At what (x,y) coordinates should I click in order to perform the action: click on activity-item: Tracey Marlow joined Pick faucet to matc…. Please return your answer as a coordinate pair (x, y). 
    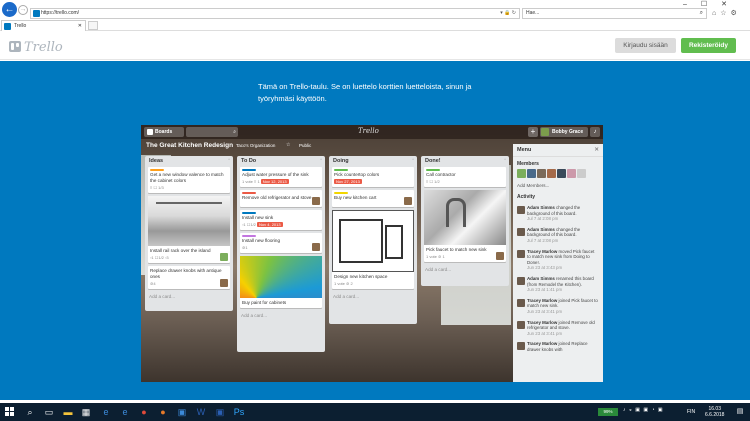
    Looking at the image, I should click on (558, 306).